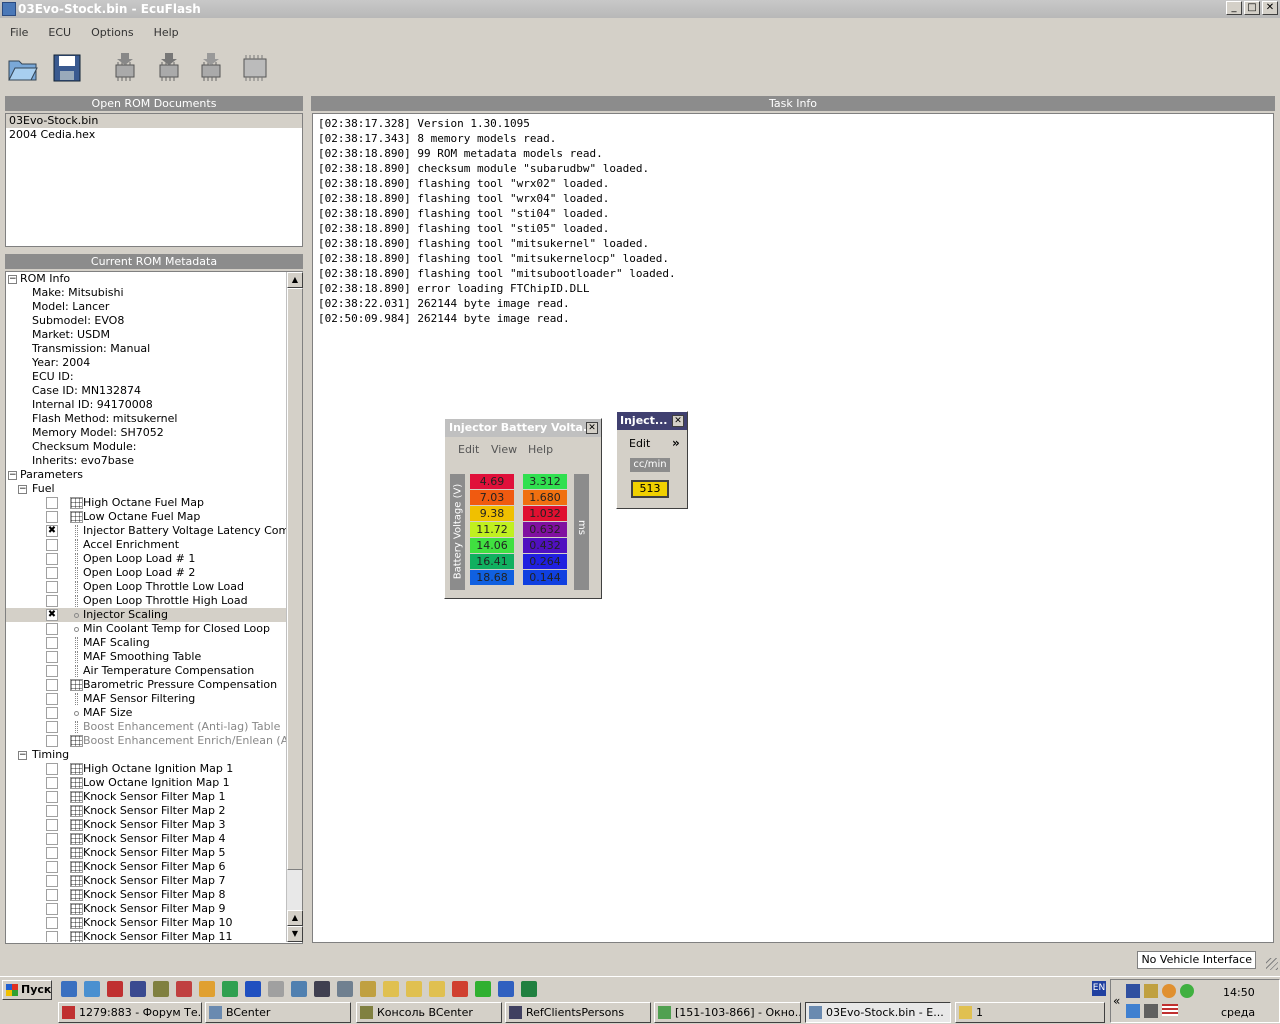 This screenshot has height=1024, width=1280. Describe the element at coordinates (146, 783) in the screenshot. I see `parameter-item: Low Octane Ignition Map 1` at that location.